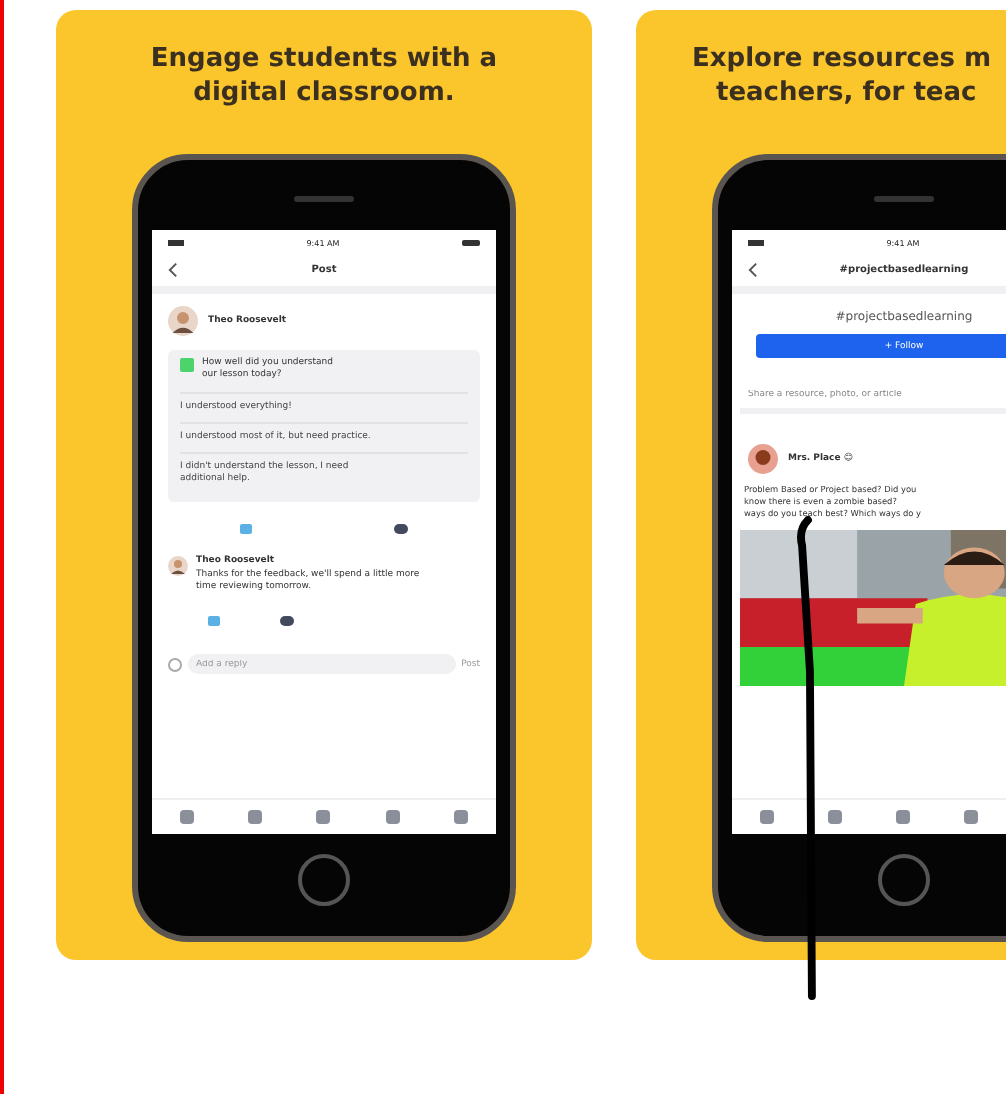 The width and height of the screenshot is (1006, 1094). What do you see at coordinates (324, 93) in the screenshot?
I see `headline-line: digital classroom.` at bounding box center [324, 93].